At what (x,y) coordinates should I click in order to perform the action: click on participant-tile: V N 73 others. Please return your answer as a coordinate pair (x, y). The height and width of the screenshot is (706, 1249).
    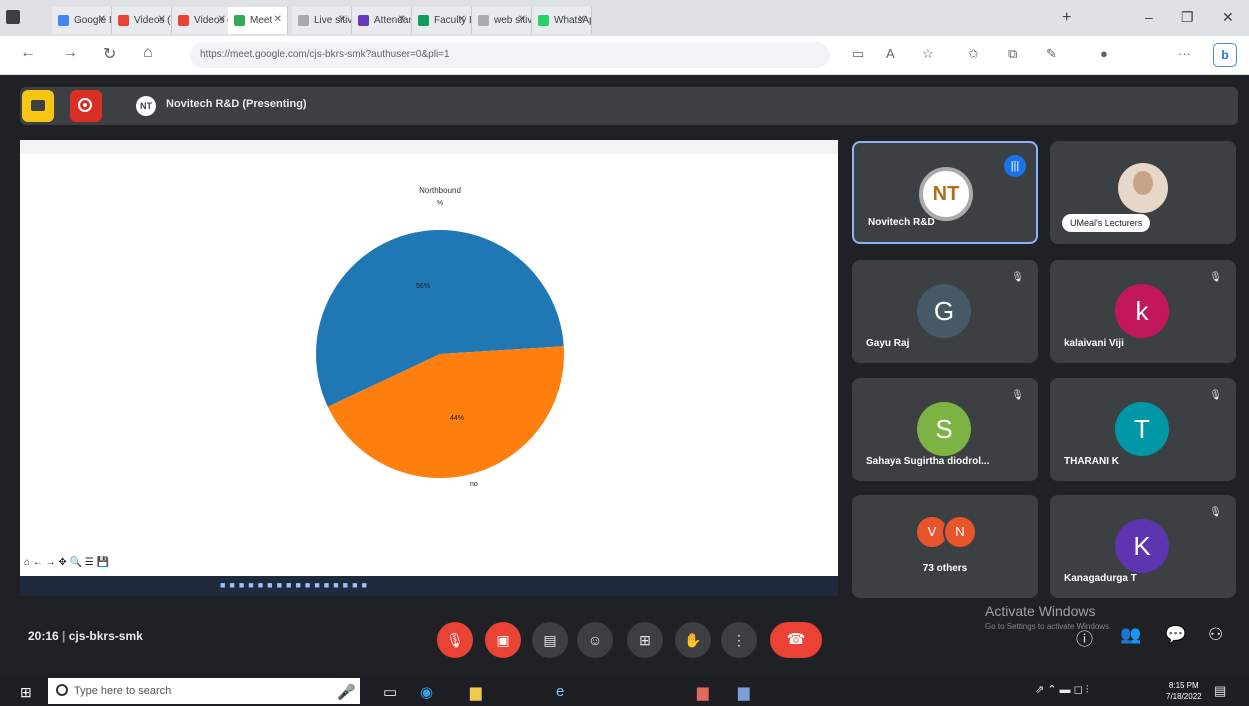
    Looking at the image, I should click on (945, 546).